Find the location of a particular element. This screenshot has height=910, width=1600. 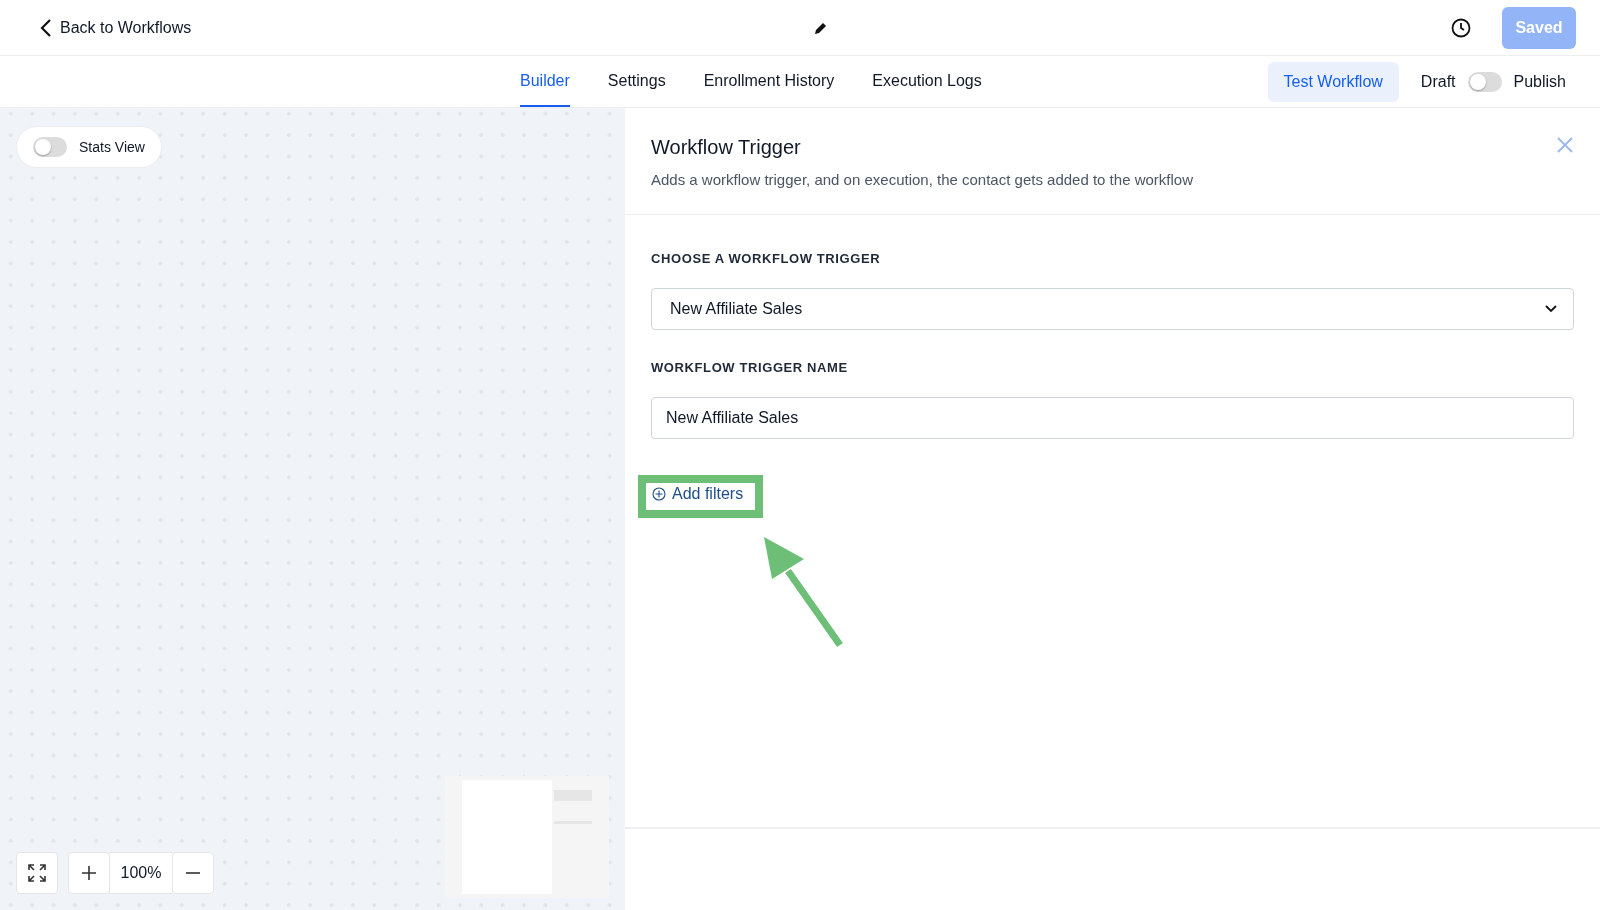

fit-view-button is located at coordinates (37, 873).